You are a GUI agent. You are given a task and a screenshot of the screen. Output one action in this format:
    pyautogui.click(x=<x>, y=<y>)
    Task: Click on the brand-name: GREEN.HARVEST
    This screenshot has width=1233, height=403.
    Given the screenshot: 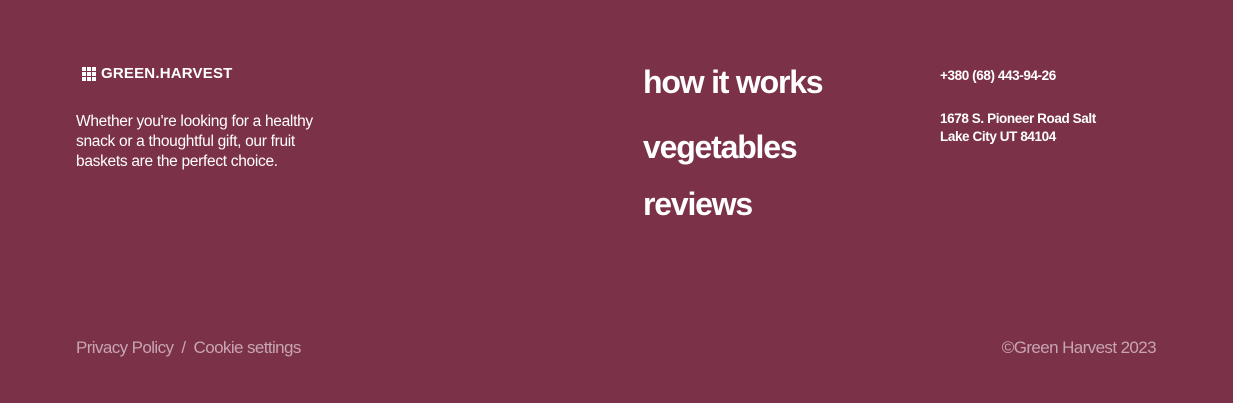 What is the action you would take?
    pyautogui.click(x=167, y=73)
    